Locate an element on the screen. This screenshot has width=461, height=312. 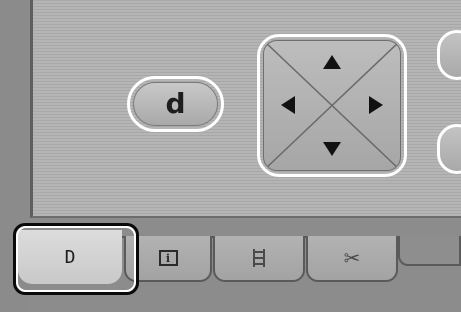
film-icon is located at coordinates (259, 258).